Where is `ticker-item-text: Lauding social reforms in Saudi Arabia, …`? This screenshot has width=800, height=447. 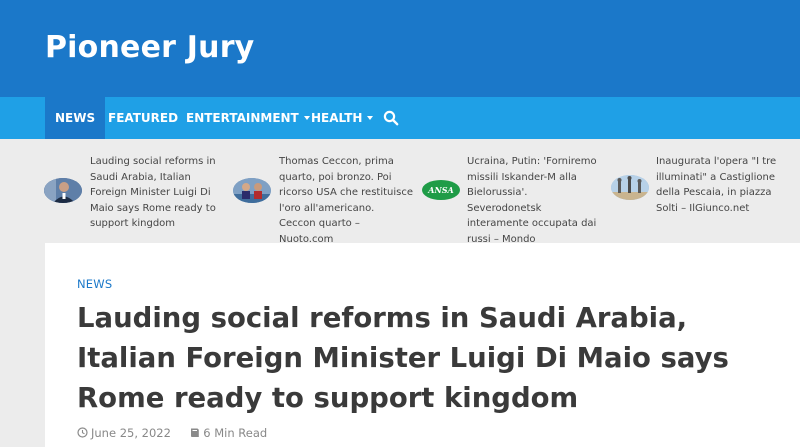 ticker-item-text: Lauding social reforms in Saudi Arabia, … is located at coordinates (156, 193).